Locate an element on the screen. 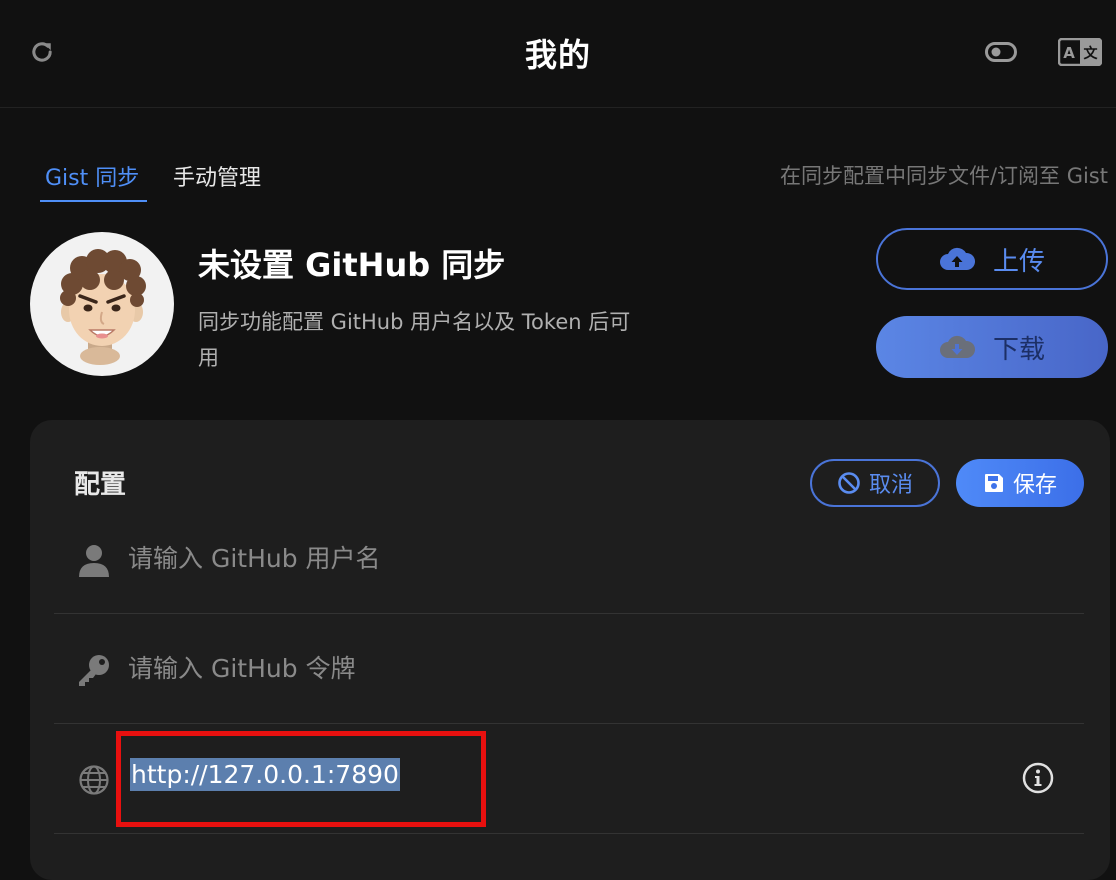  save-button: 保存 is located at coordinates (1020, 483).